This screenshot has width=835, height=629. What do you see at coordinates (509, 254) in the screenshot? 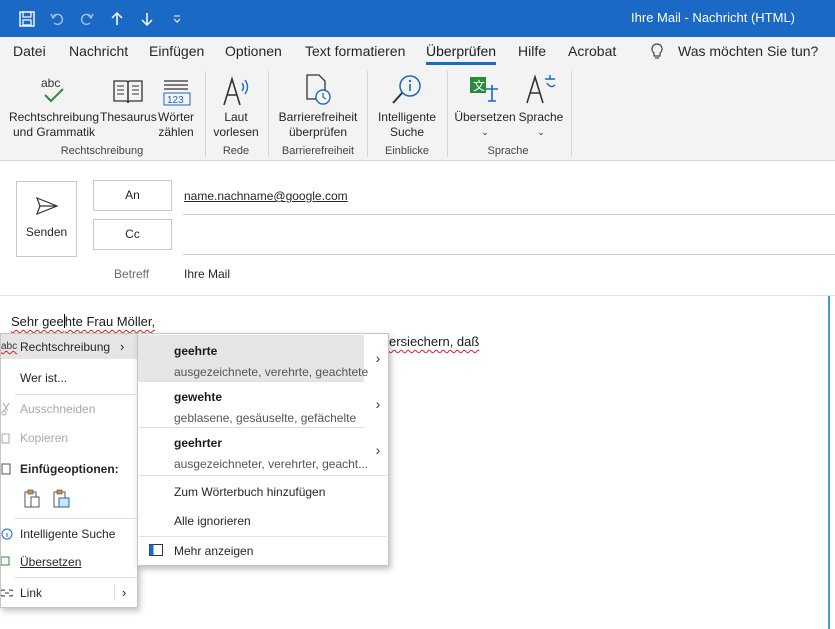
I see `cc-field-line` at bounding box center [509, 254].